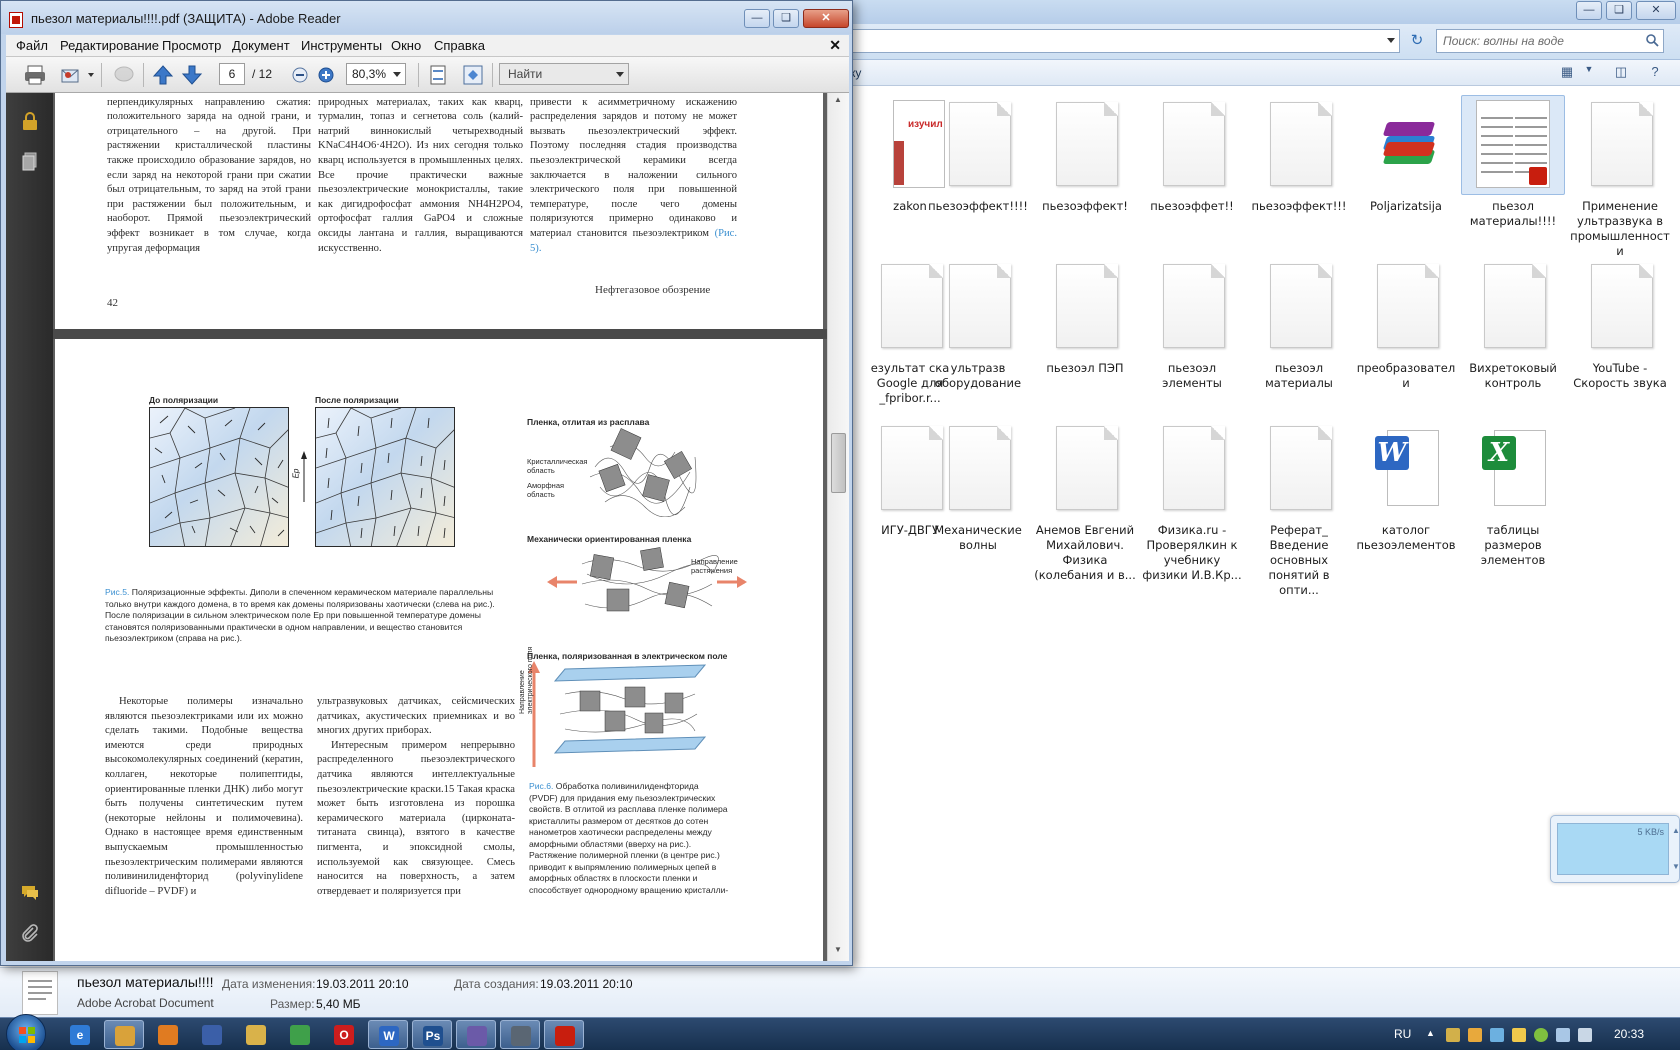 The width and height of the screenshot is (1680, 1050). Describe the element at coordinates (1652, 40) in the screenshot. I see `search-icon` at that location.